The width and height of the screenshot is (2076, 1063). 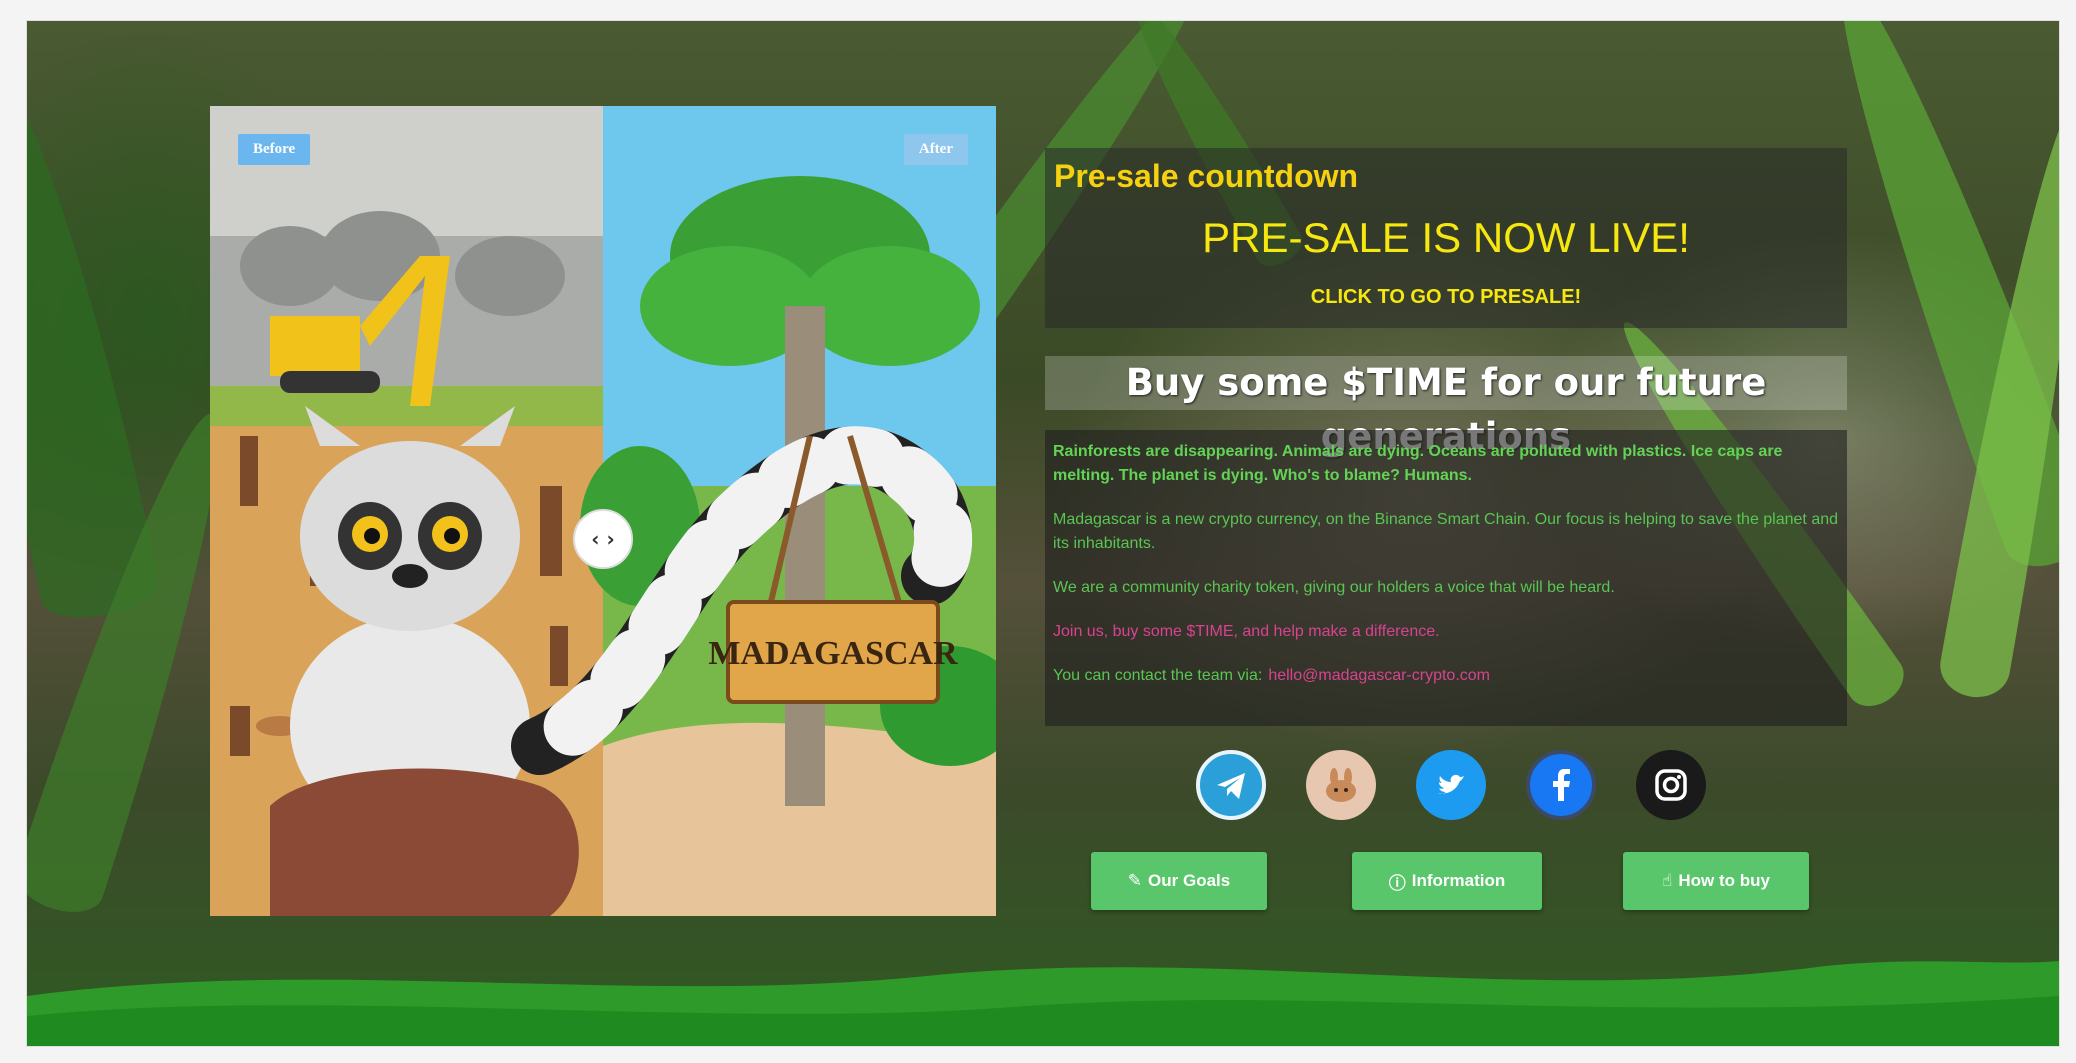 What do you see at coordinates (1724, 880) in the screenshot?
I see `button-label: How to buy` at bounding box center [1724, 880].